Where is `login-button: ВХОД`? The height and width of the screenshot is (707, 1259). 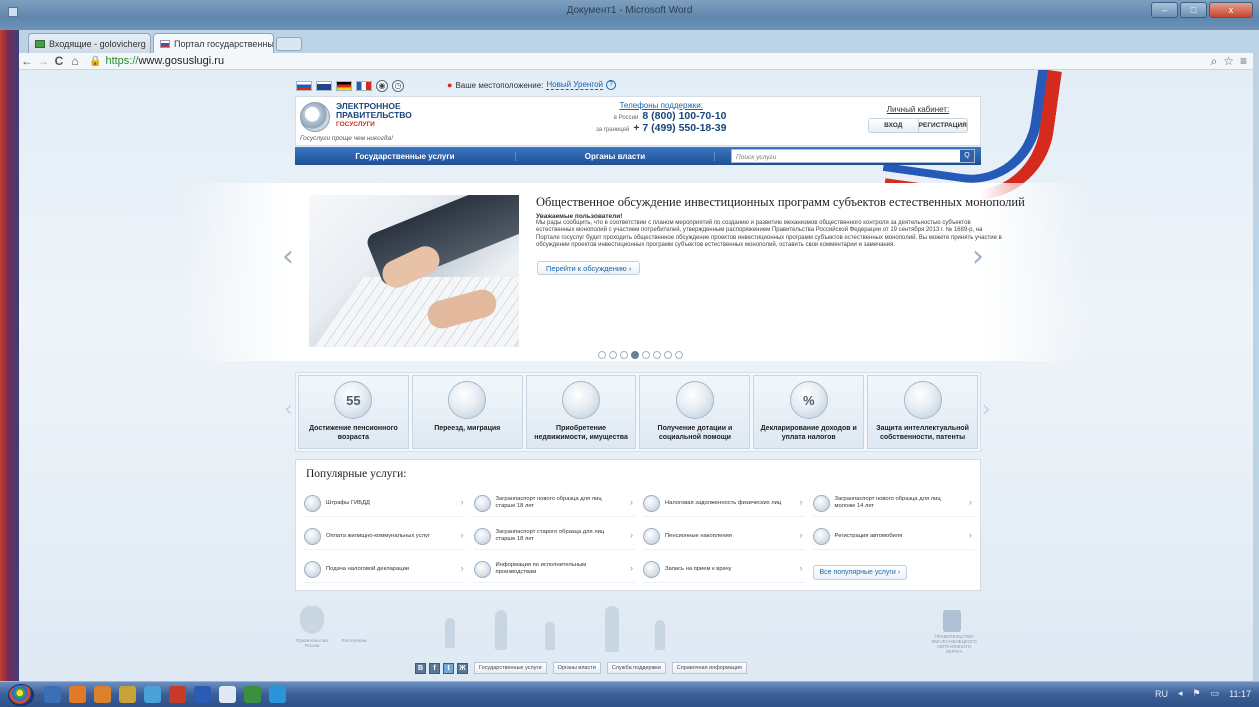
login-button: ВХОД is located at coordinates (893, 125).